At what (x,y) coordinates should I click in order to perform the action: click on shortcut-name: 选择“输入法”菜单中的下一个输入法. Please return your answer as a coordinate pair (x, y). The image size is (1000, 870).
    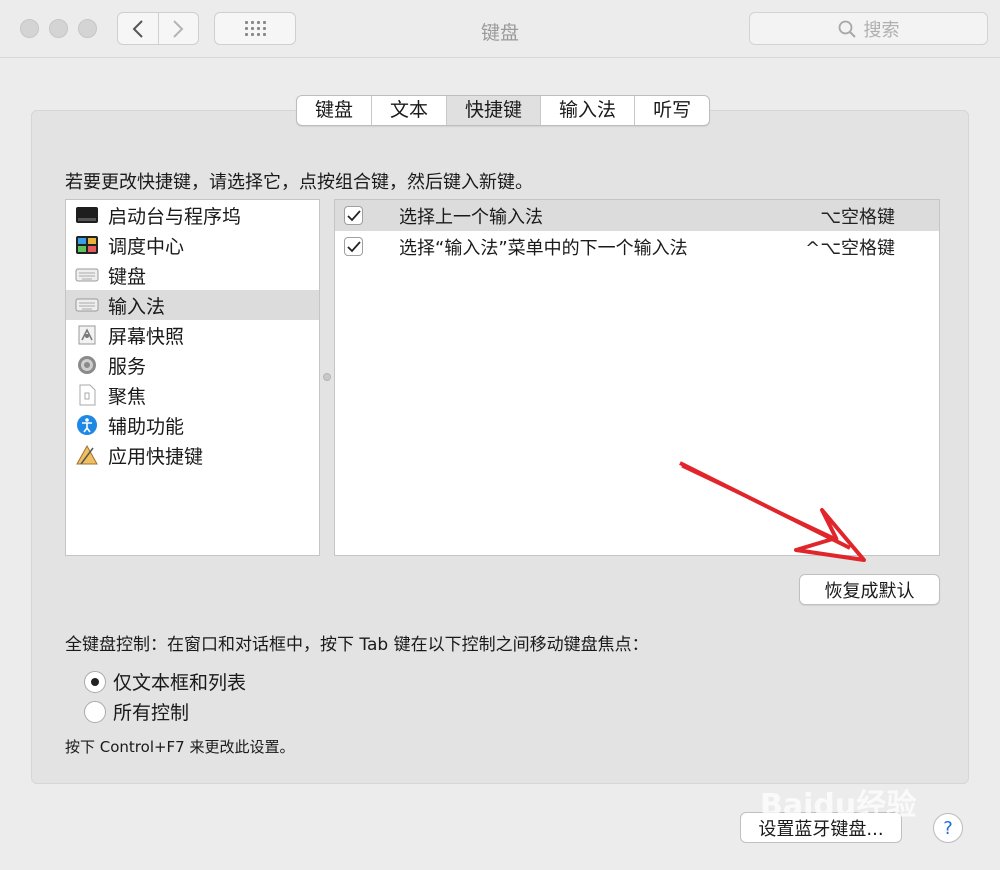
    Looking at the image, I should click on (543, 248).